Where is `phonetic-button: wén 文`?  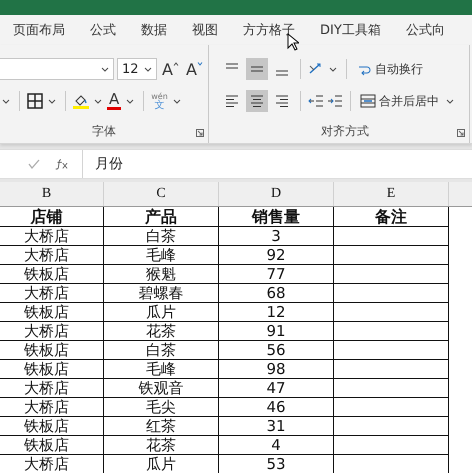
phonetic-button: wén 文 is located at coordinates (159, 101).